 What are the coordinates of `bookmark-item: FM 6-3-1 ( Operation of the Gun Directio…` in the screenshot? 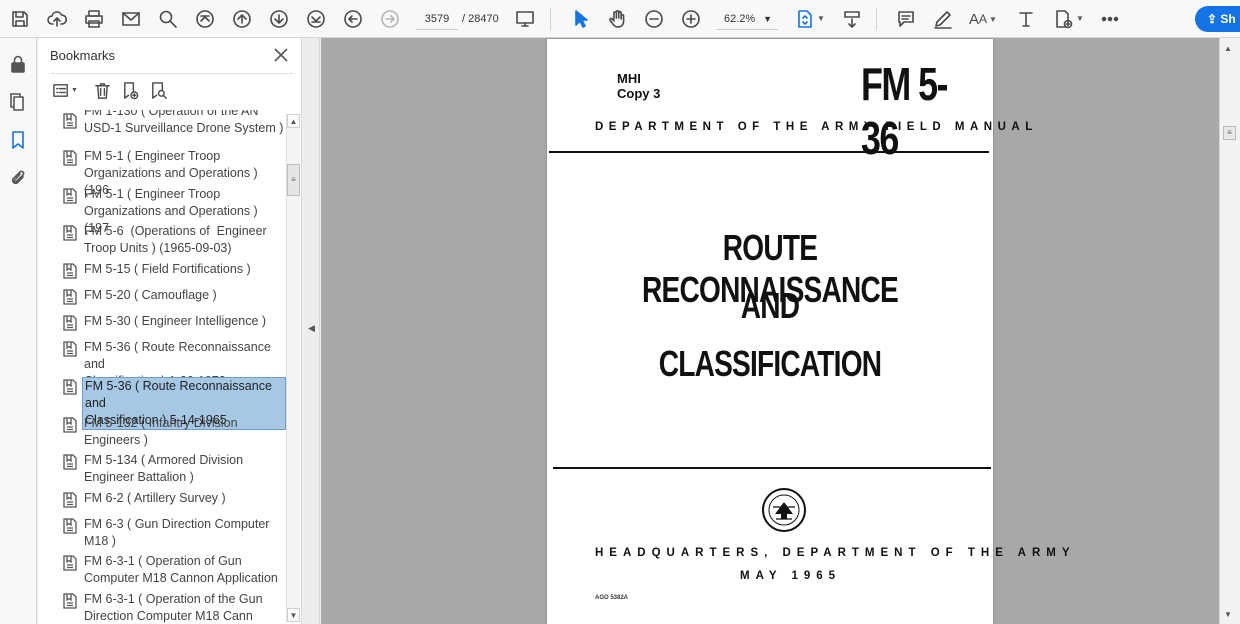 It's located at (163, 607).